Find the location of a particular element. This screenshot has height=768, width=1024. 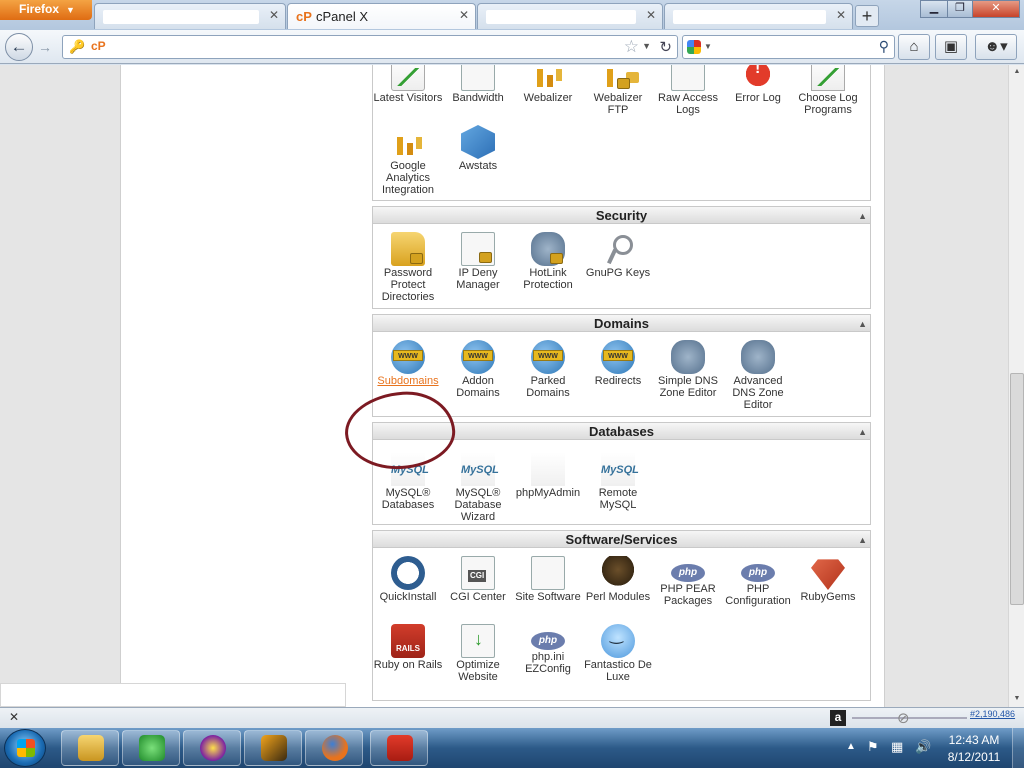

show-hidden-icons-arrow: ▲ is located at coordinates (851, 746).